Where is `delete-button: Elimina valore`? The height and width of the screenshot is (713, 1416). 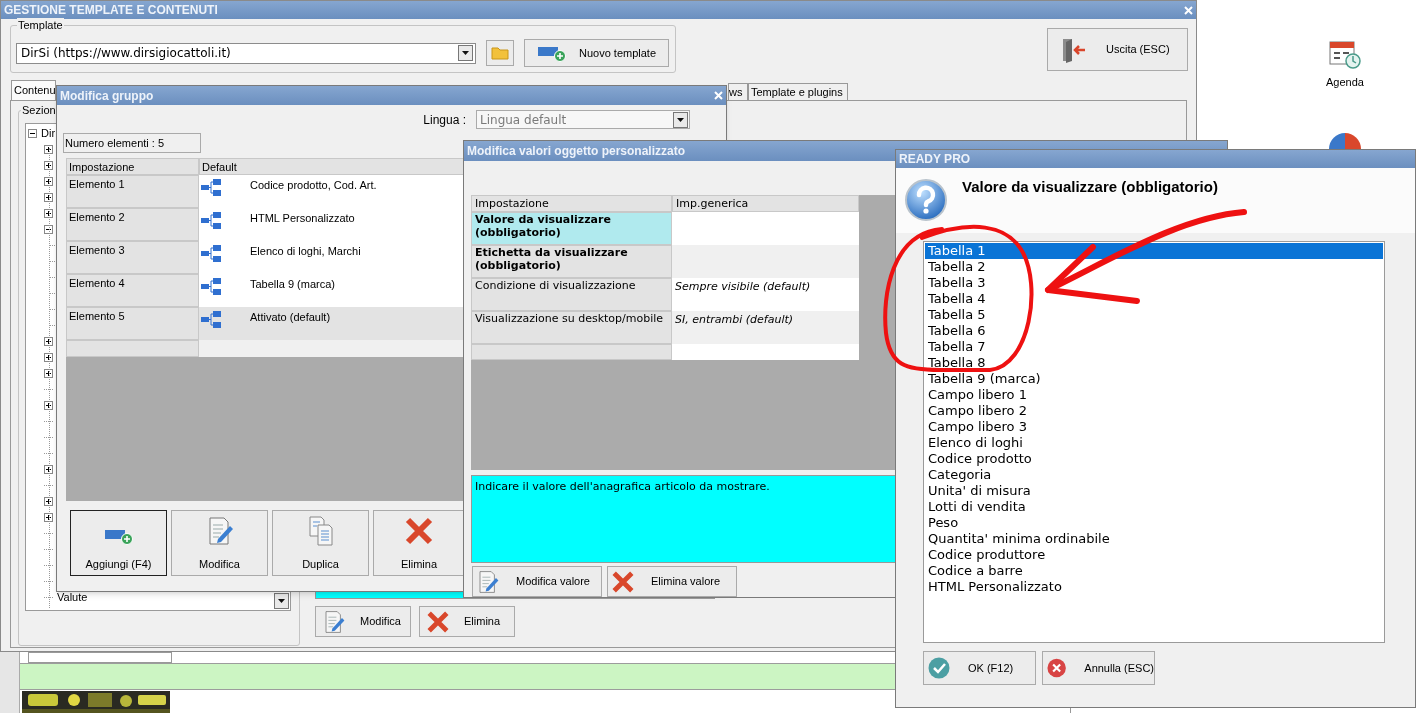
delete-button: Elimina valore is located at coordinates (672, 581).